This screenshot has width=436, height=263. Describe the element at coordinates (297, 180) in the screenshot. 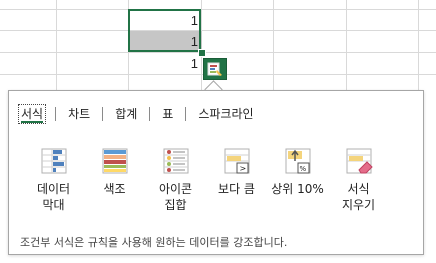

I see `top-10-percent-button: % 상위 10%` at that location.